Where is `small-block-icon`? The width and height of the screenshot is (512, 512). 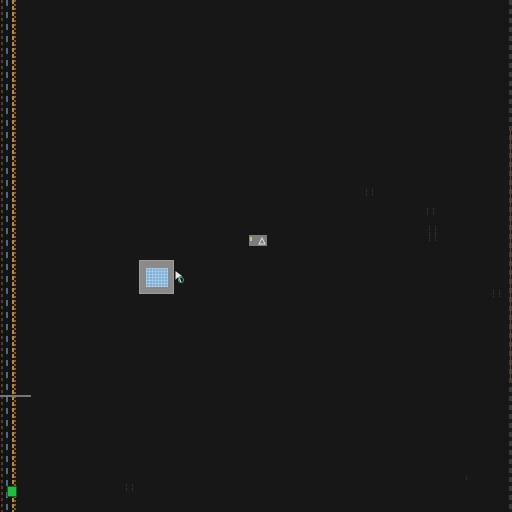
small-block-icon is located at coordinates (262, 240).